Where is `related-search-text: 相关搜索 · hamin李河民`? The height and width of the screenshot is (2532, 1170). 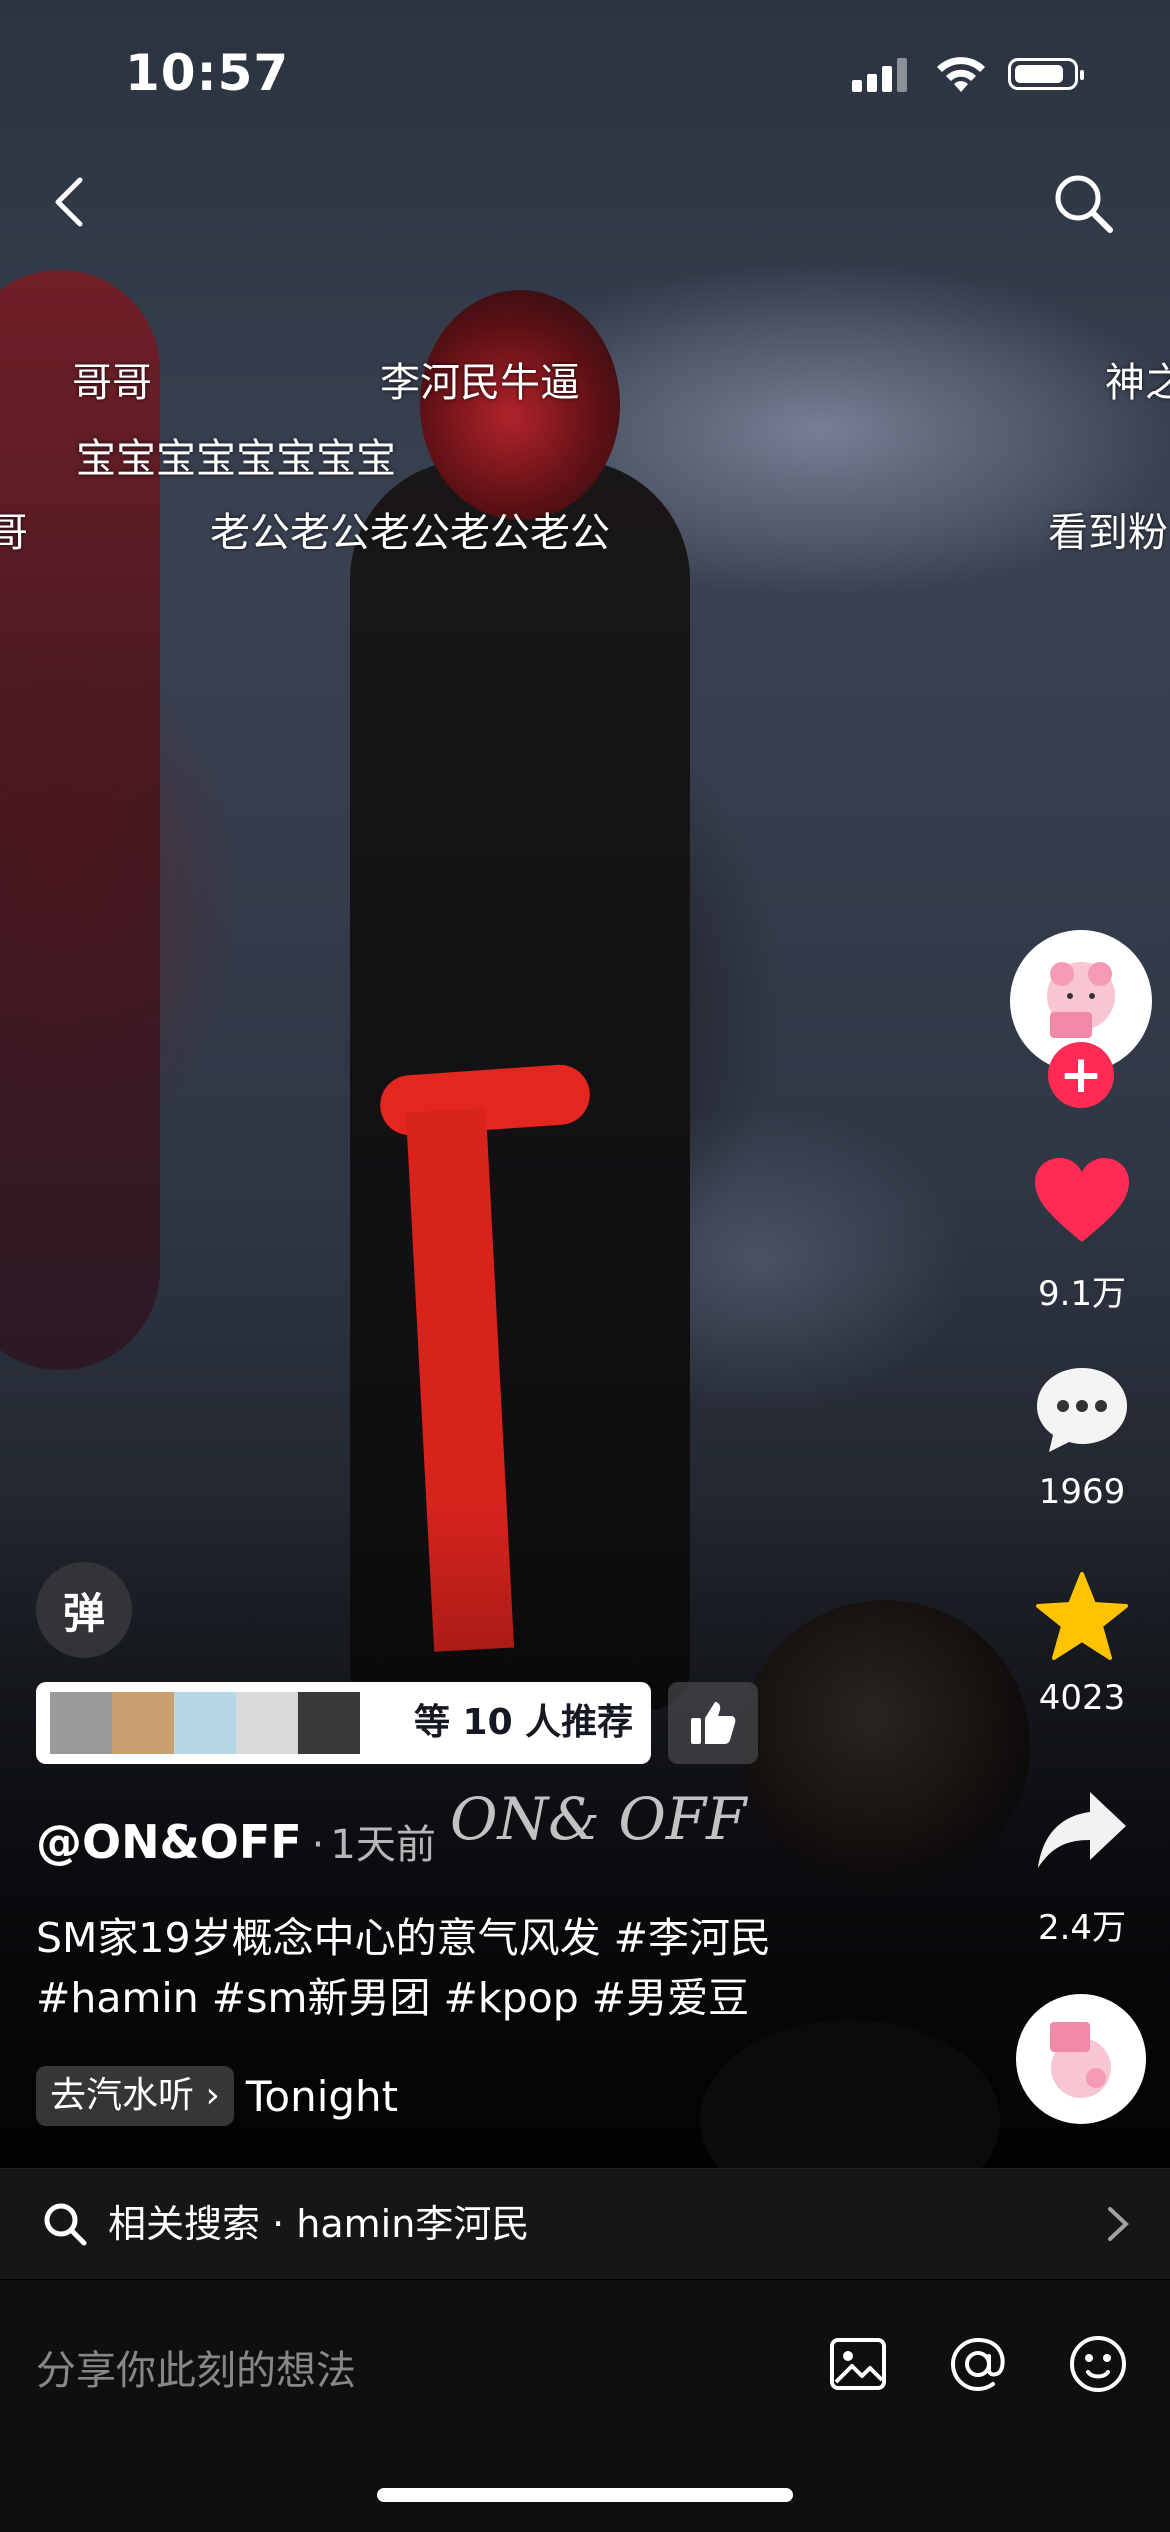 related-search-text: 相关搜索 · hamin李河民 is located at coordinates (318, 2224).